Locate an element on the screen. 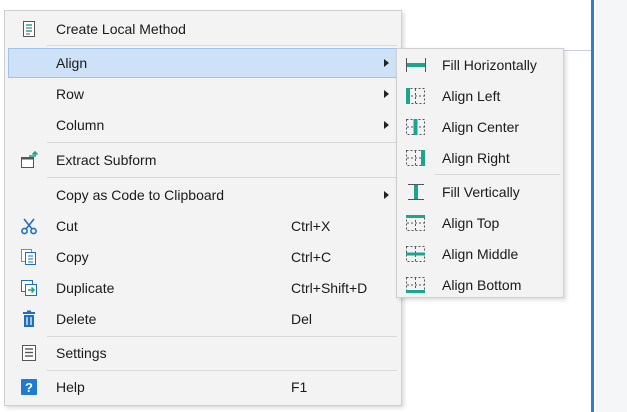 The image size is (627, 412). align-bottom-icon is located at coordinates (415, 285).